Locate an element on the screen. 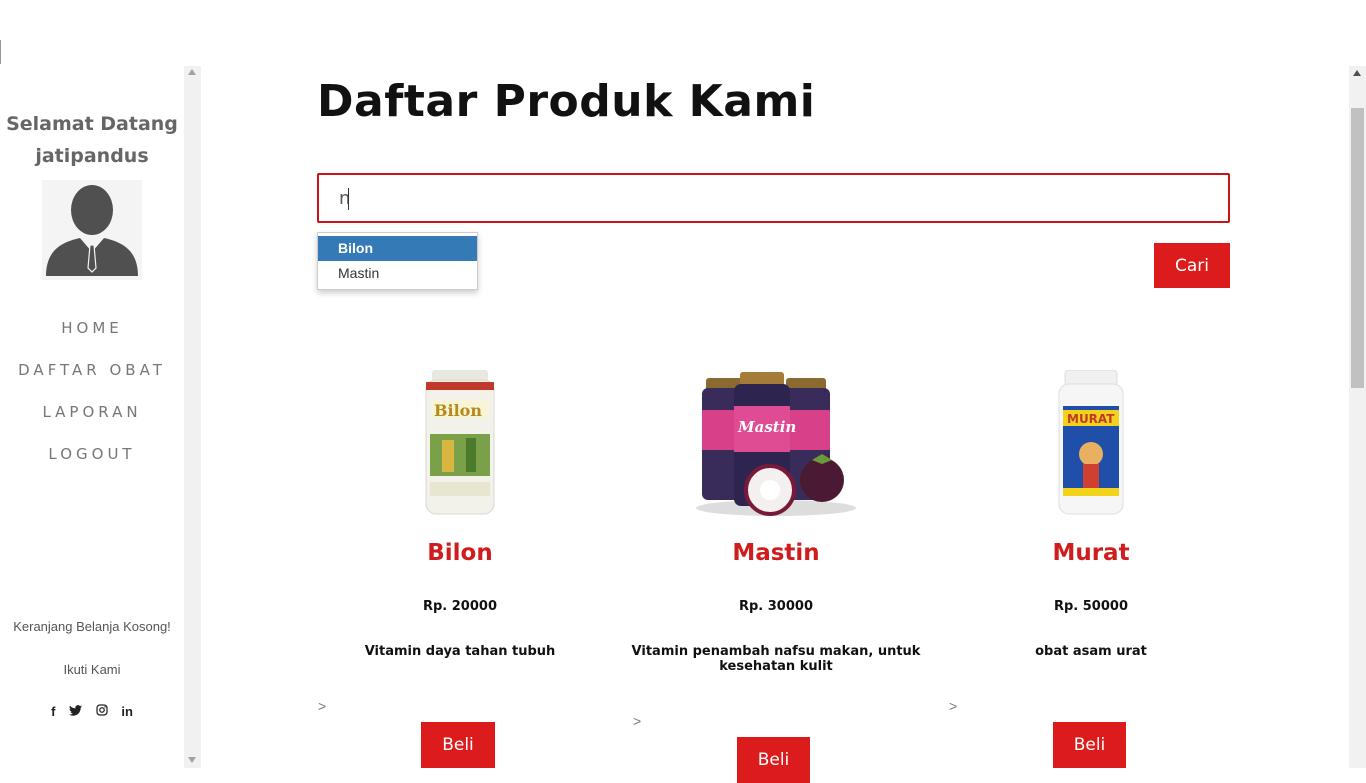 The image size is (1366, 783). product-price: Rp. 50000 is located at coordinates (1090, 606).